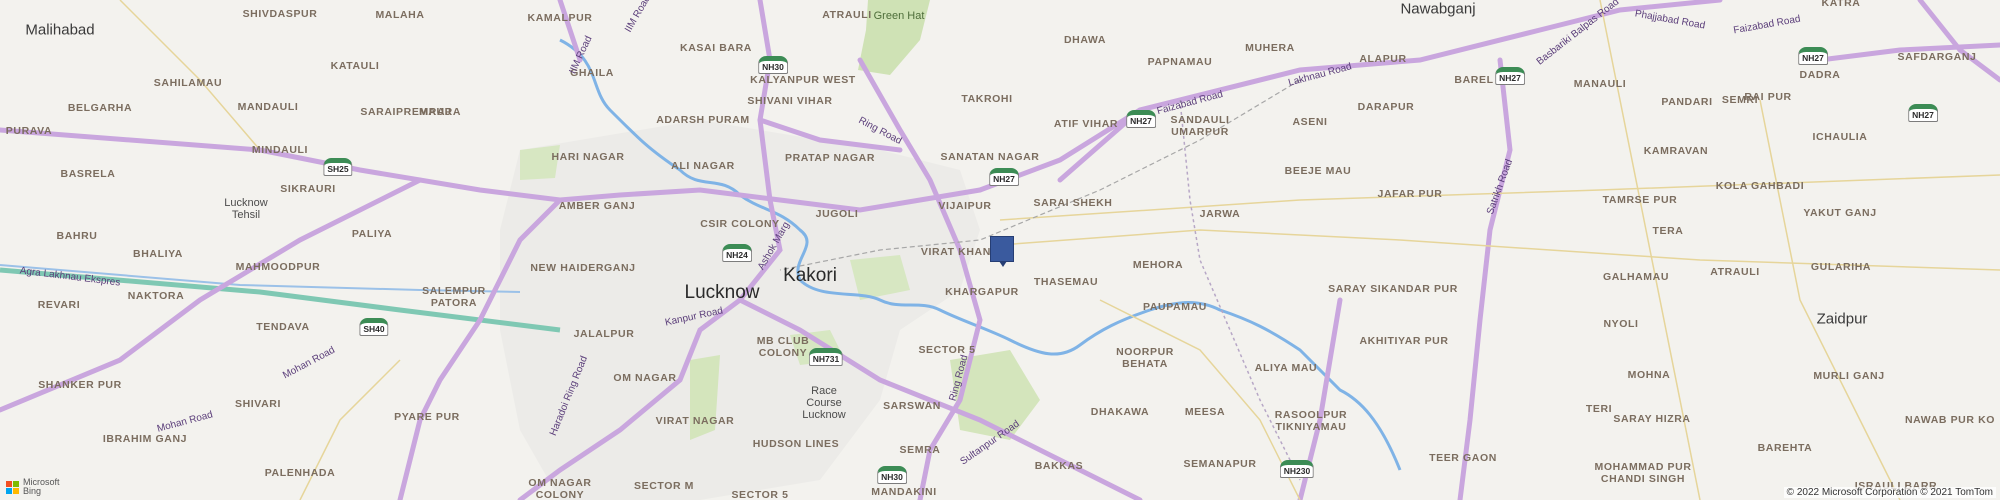  Describe the element at coordinates (803, 80) in the screenshot. I see `place-label-kalyanpur-west: KALYANPUR WEST` at that location.